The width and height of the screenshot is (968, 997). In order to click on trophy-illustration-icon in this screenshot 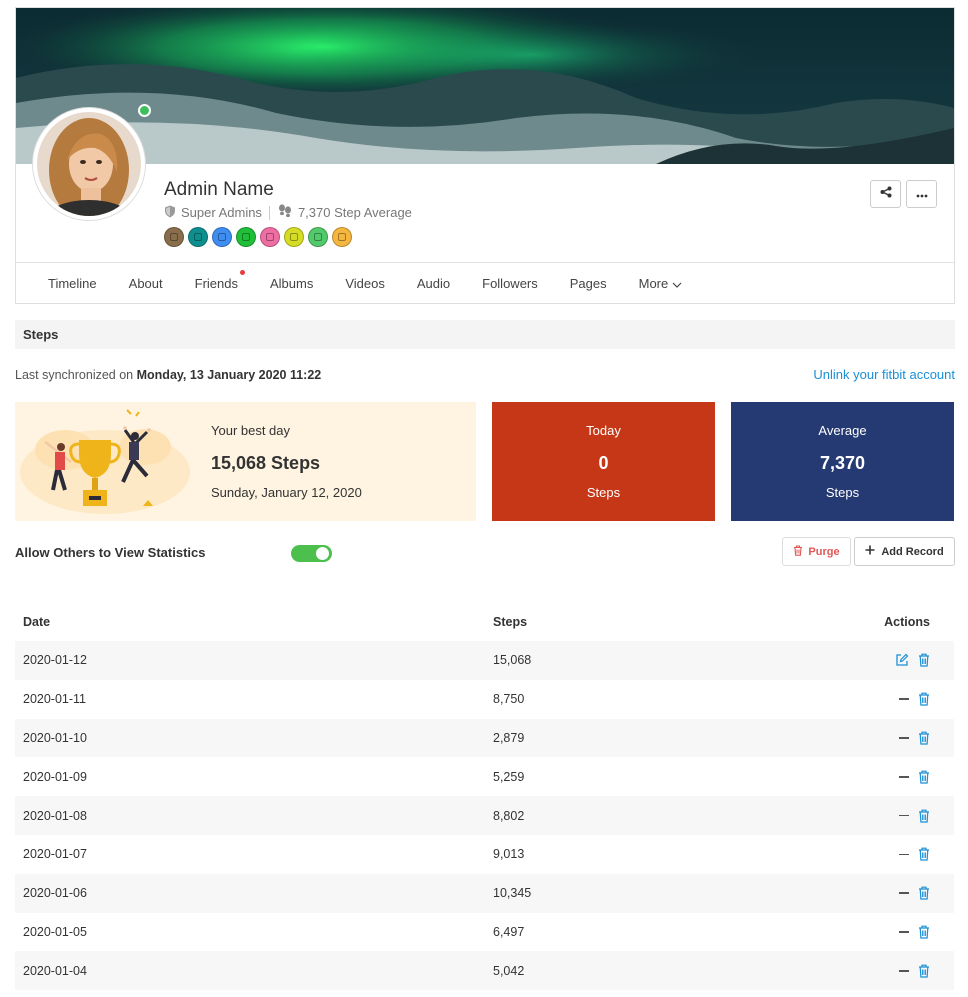, I will do `click(105, 464)`.